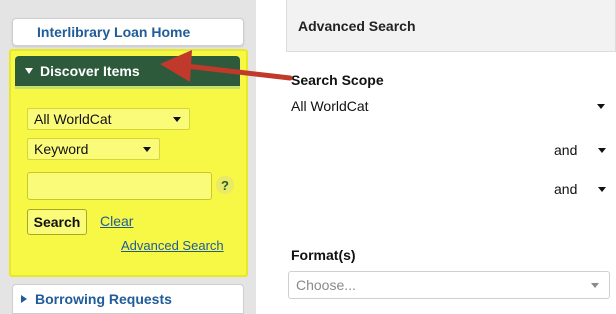  What do you see at coordinates (583, 189) in the screenshot?
I see `operator-select-2: and` at bounding box center [583, 189].